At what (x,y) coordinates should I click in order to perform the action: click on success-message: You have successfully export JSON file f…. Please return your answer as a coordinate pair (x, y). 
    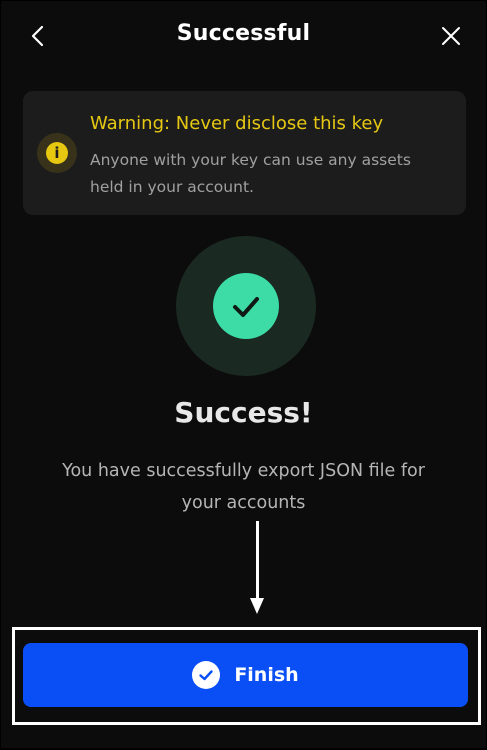
    Looking at the image, I should click on (243, 487).